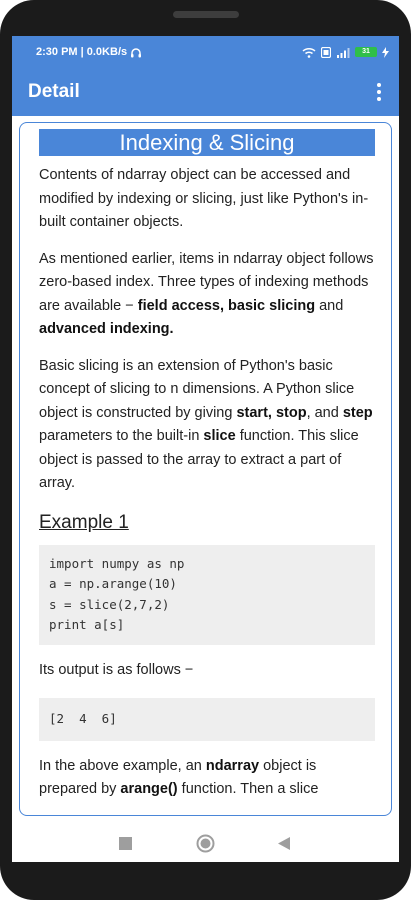 This screenshot has height=900, width=411. What do you see at coordinates (205, 52) in the screenshot?
I see `status-bar: 2:30 PM | 0.0KB/s 31` at bounding box center [205, 52].